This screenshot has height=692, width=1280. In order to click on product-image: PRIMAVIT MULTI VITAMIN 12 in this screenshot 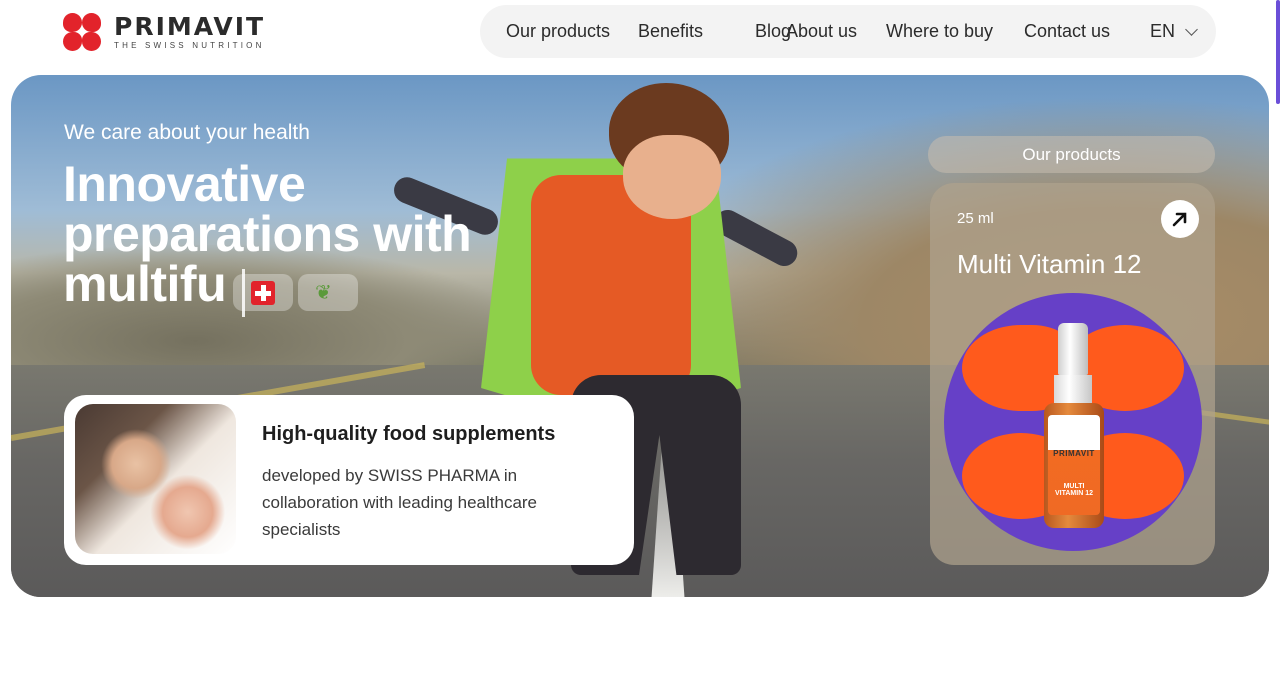, I will do `click(1073, 422)`.